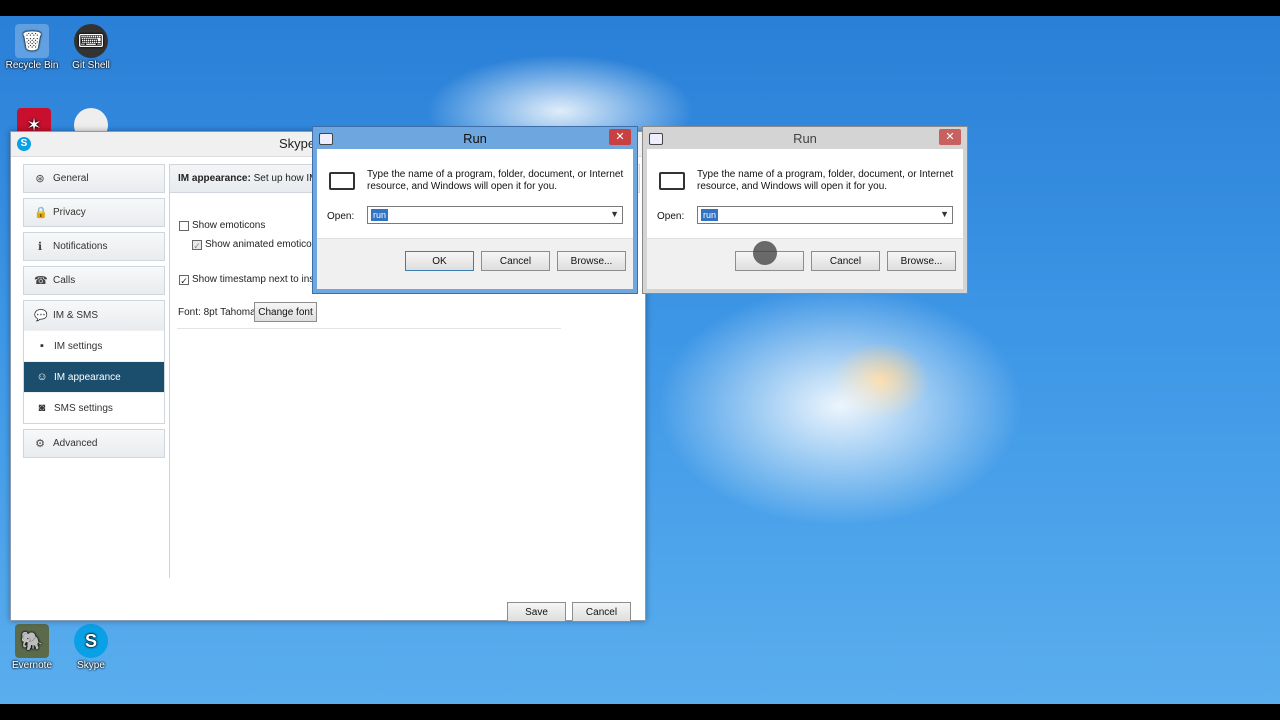 The height and width of the screenshot is (720, 1280). I want to click on info-icon: ℹ, so click(40, 246).